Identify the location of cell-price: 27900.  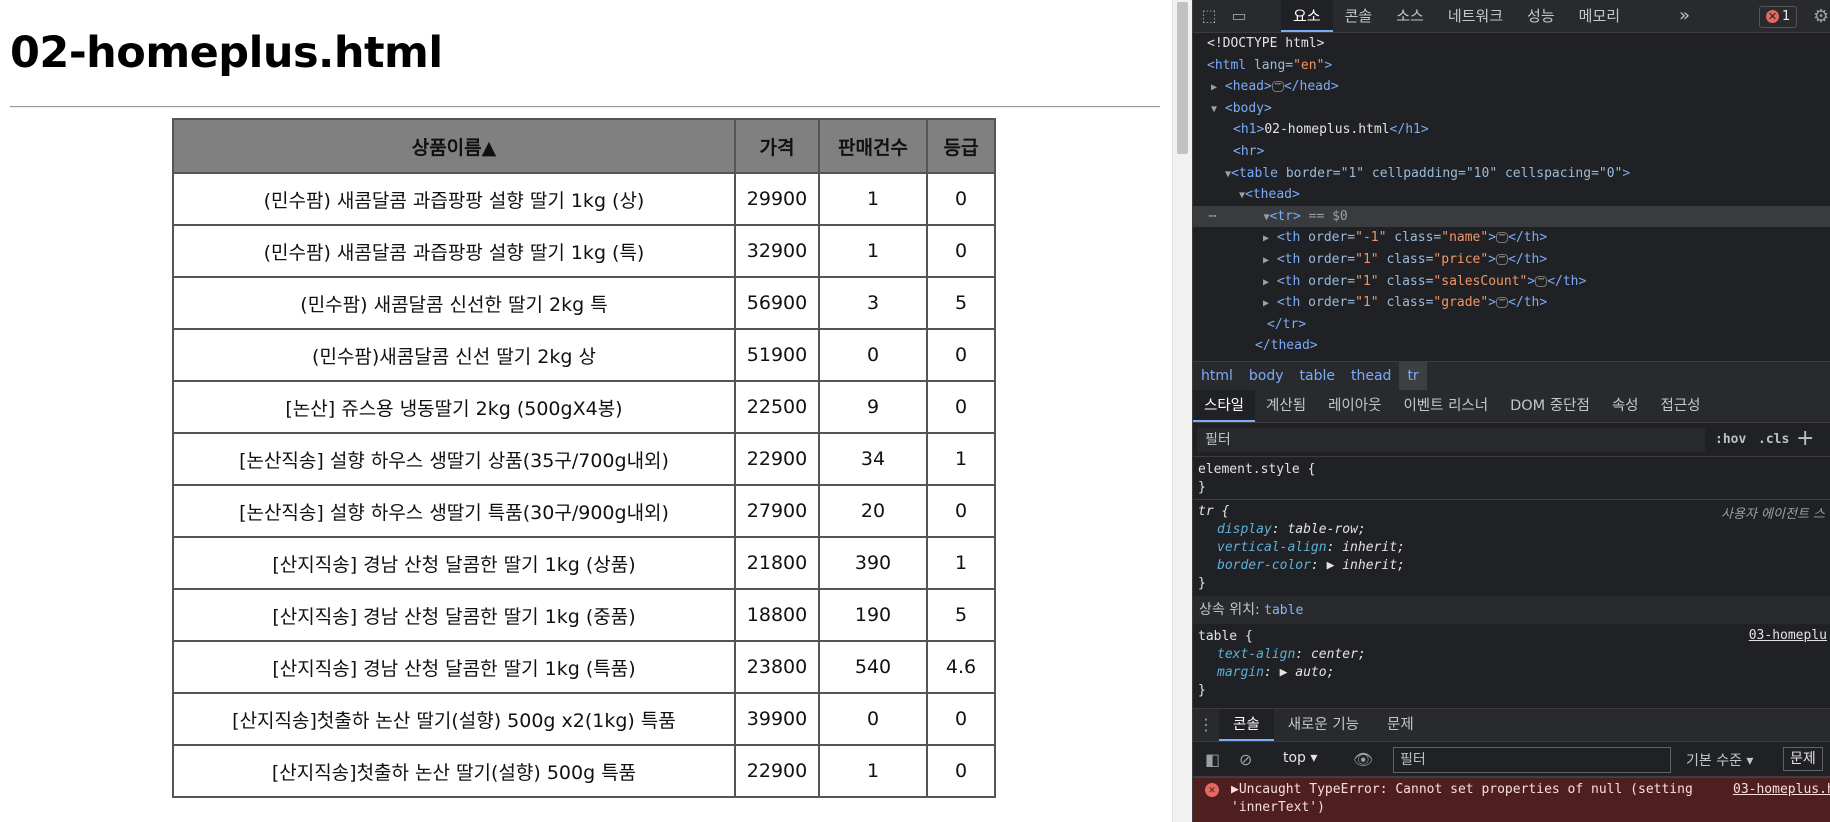
(777, 511).